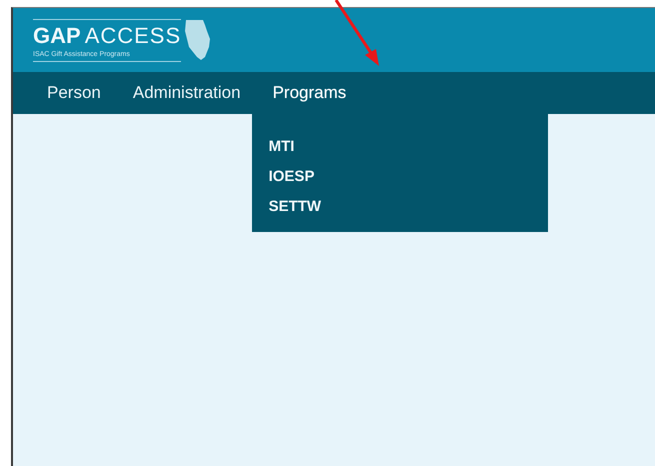 The height and width of the screenshot is (466, 655). What do you see at coordinates (107, 35) in the screenshot?
I see `logo-wordmark: GAP ACCESS` at bounding box center [107, 35].